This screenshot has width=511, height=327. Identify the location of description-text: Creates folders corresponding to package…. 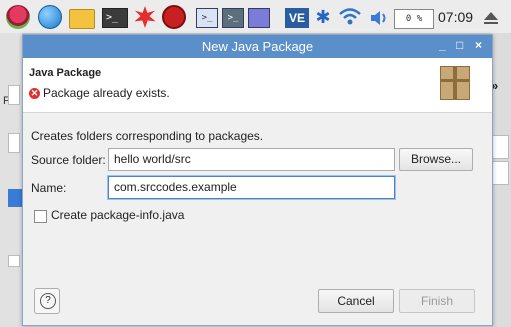
(147, 136).